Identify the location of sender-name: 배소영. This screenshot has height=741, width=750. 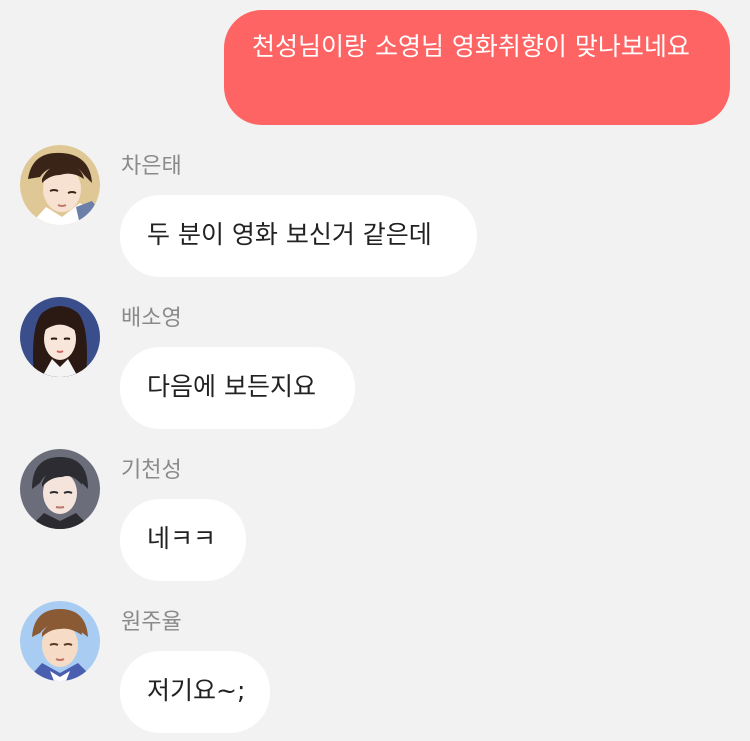
(151, 318).